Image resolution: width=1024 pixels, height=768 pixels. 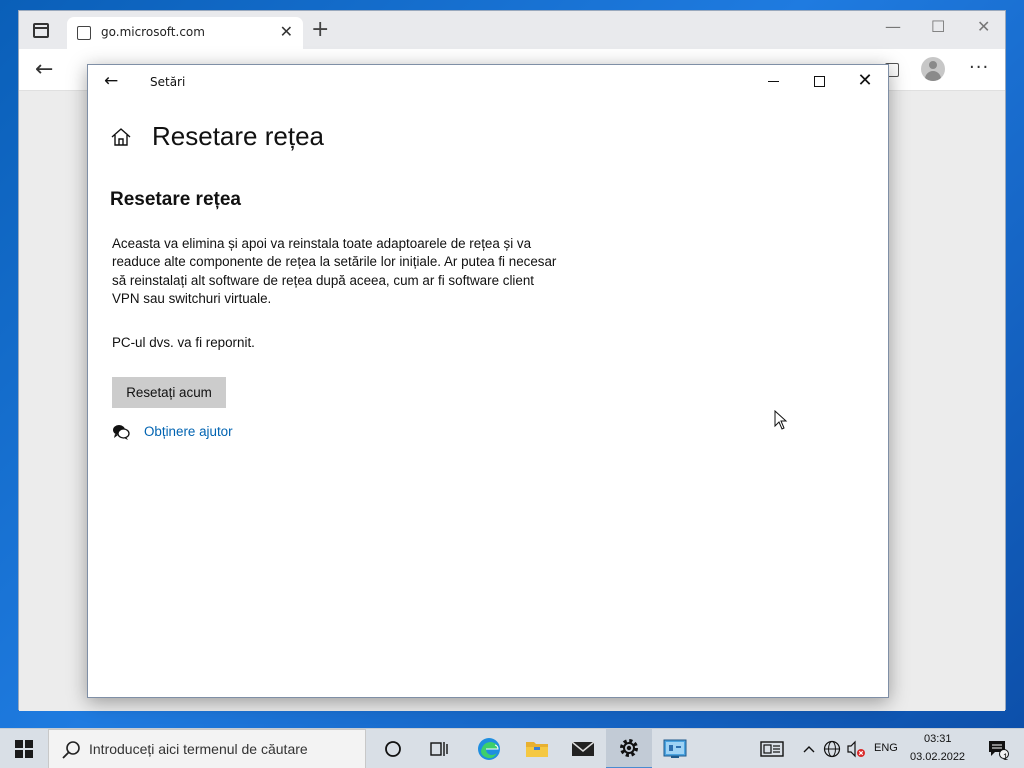 I want to click on taskbar-settings-button, so click(x=629, y=748).